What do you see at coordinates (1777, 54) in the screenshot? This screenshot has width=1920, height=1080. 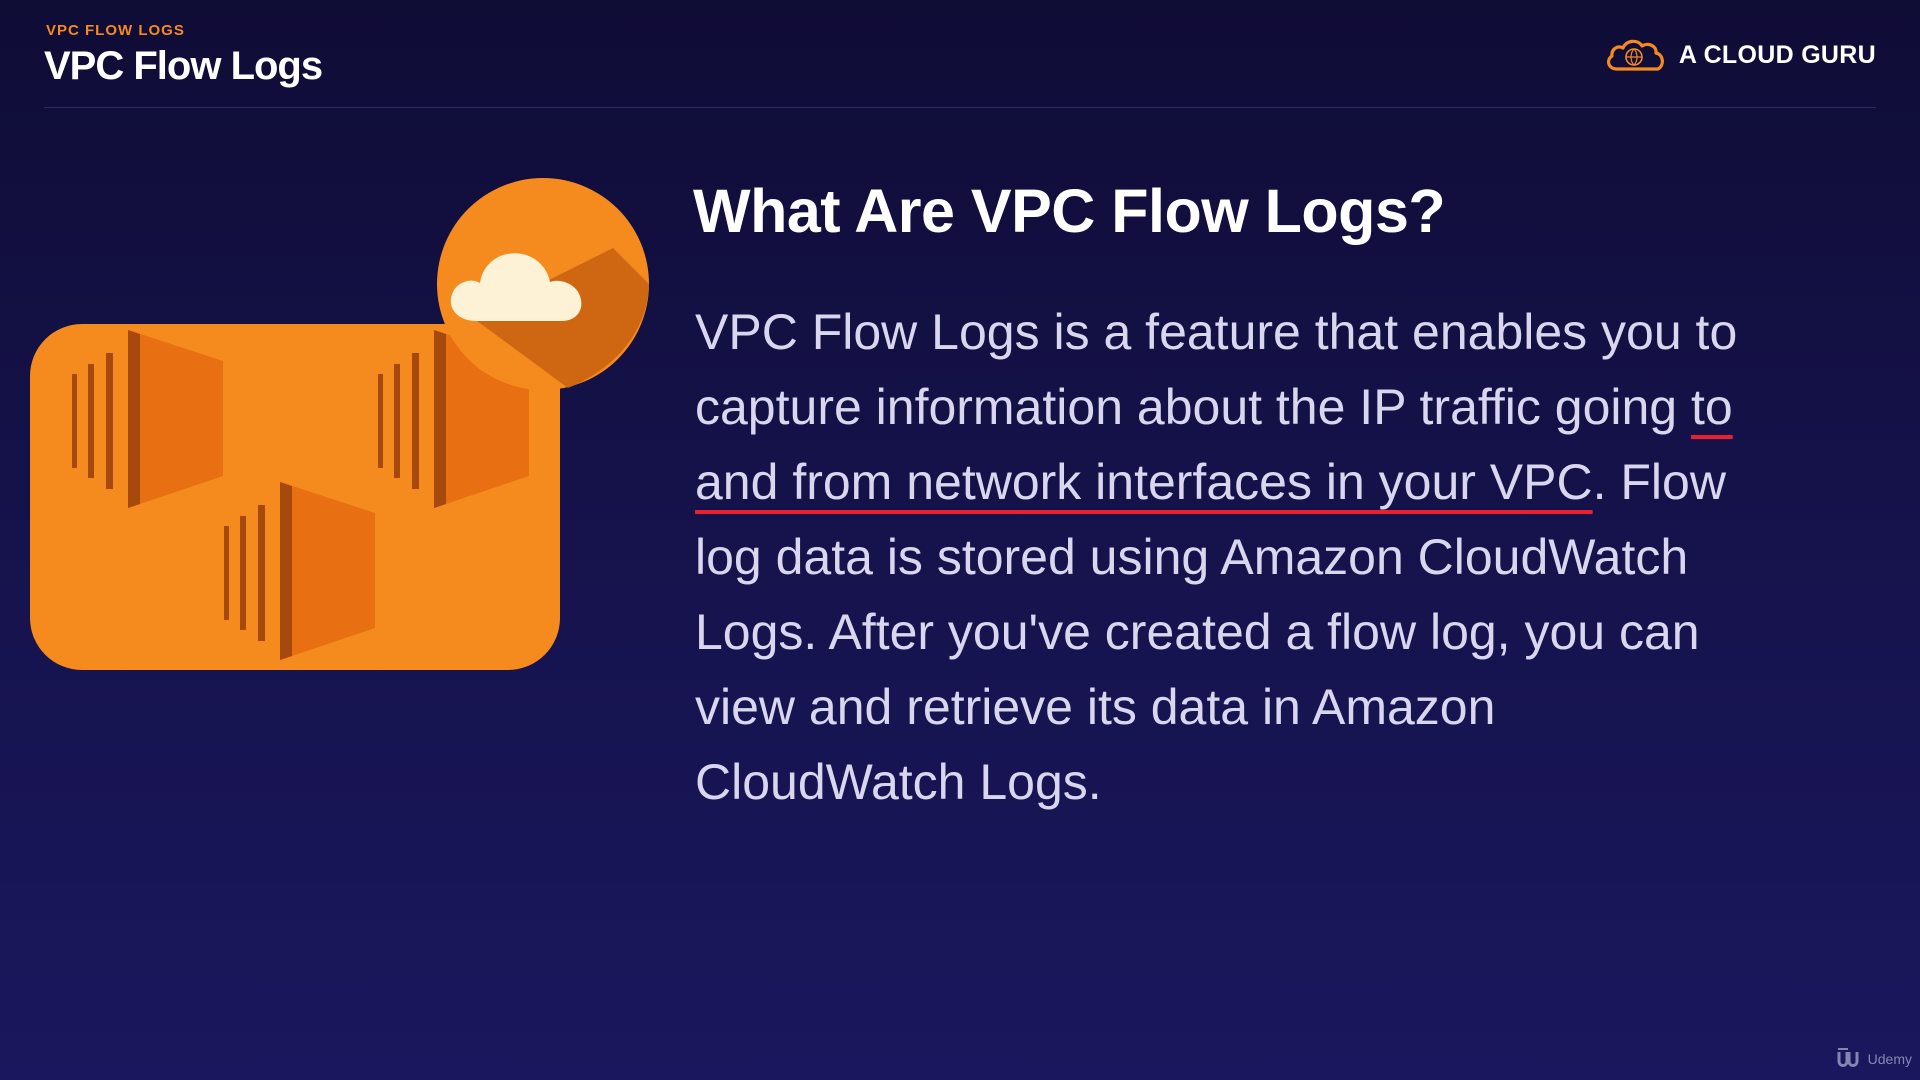 I see `brand-name: A CLOUD GURU` at bounding box center [1777, 54].